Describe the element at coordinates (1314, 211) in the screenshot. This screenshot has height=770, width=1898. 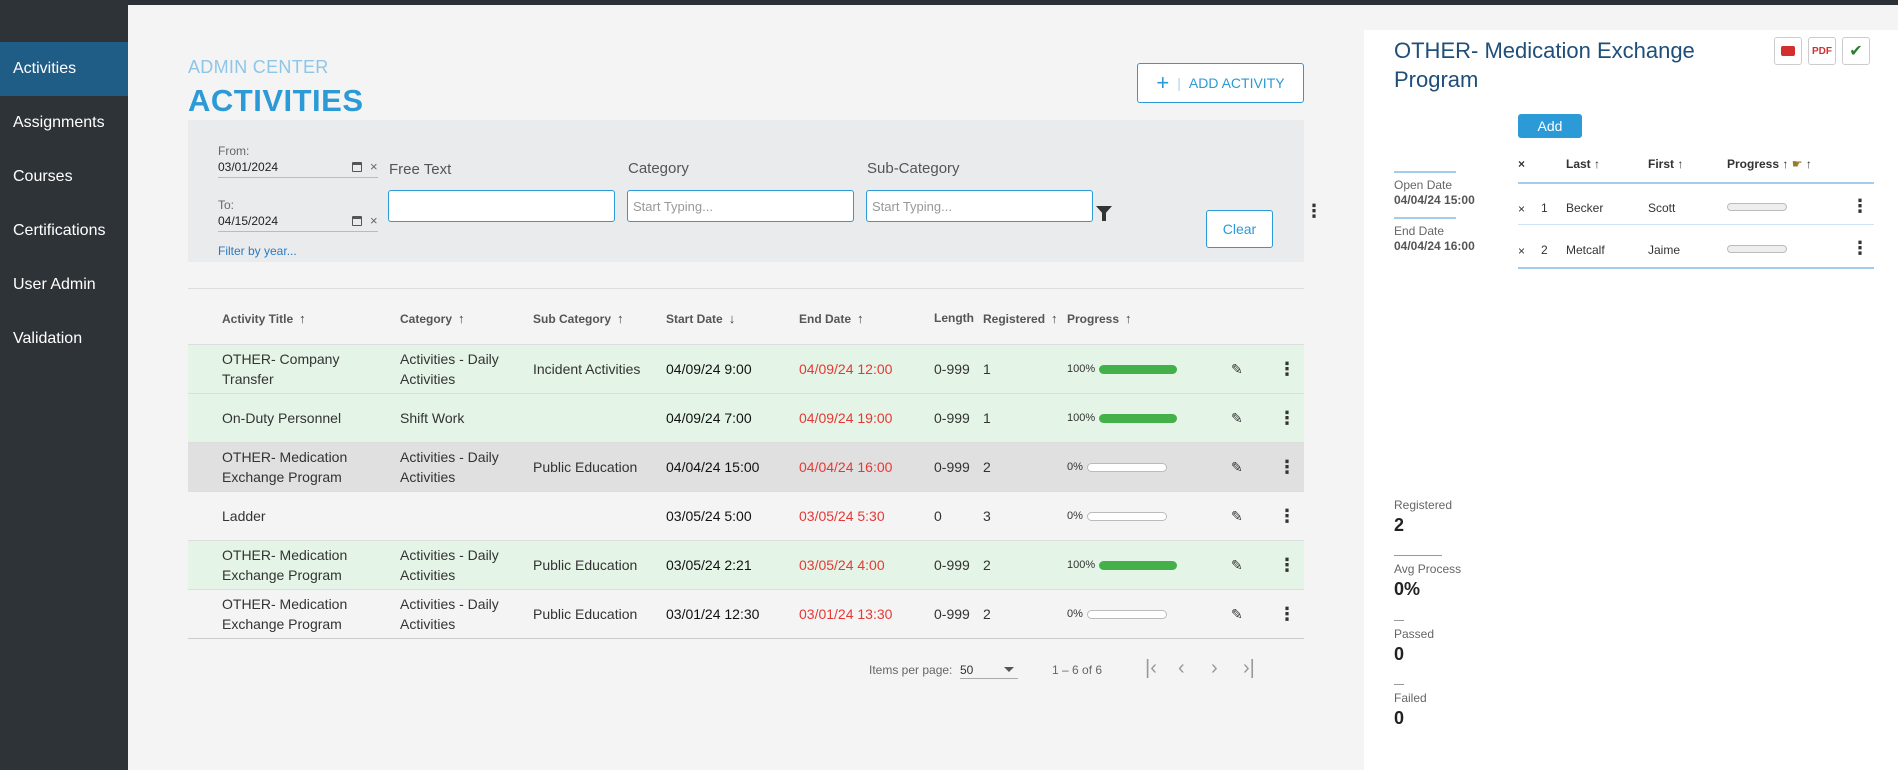
I see `filter-more-icon-glyph: ⋮` at that location.